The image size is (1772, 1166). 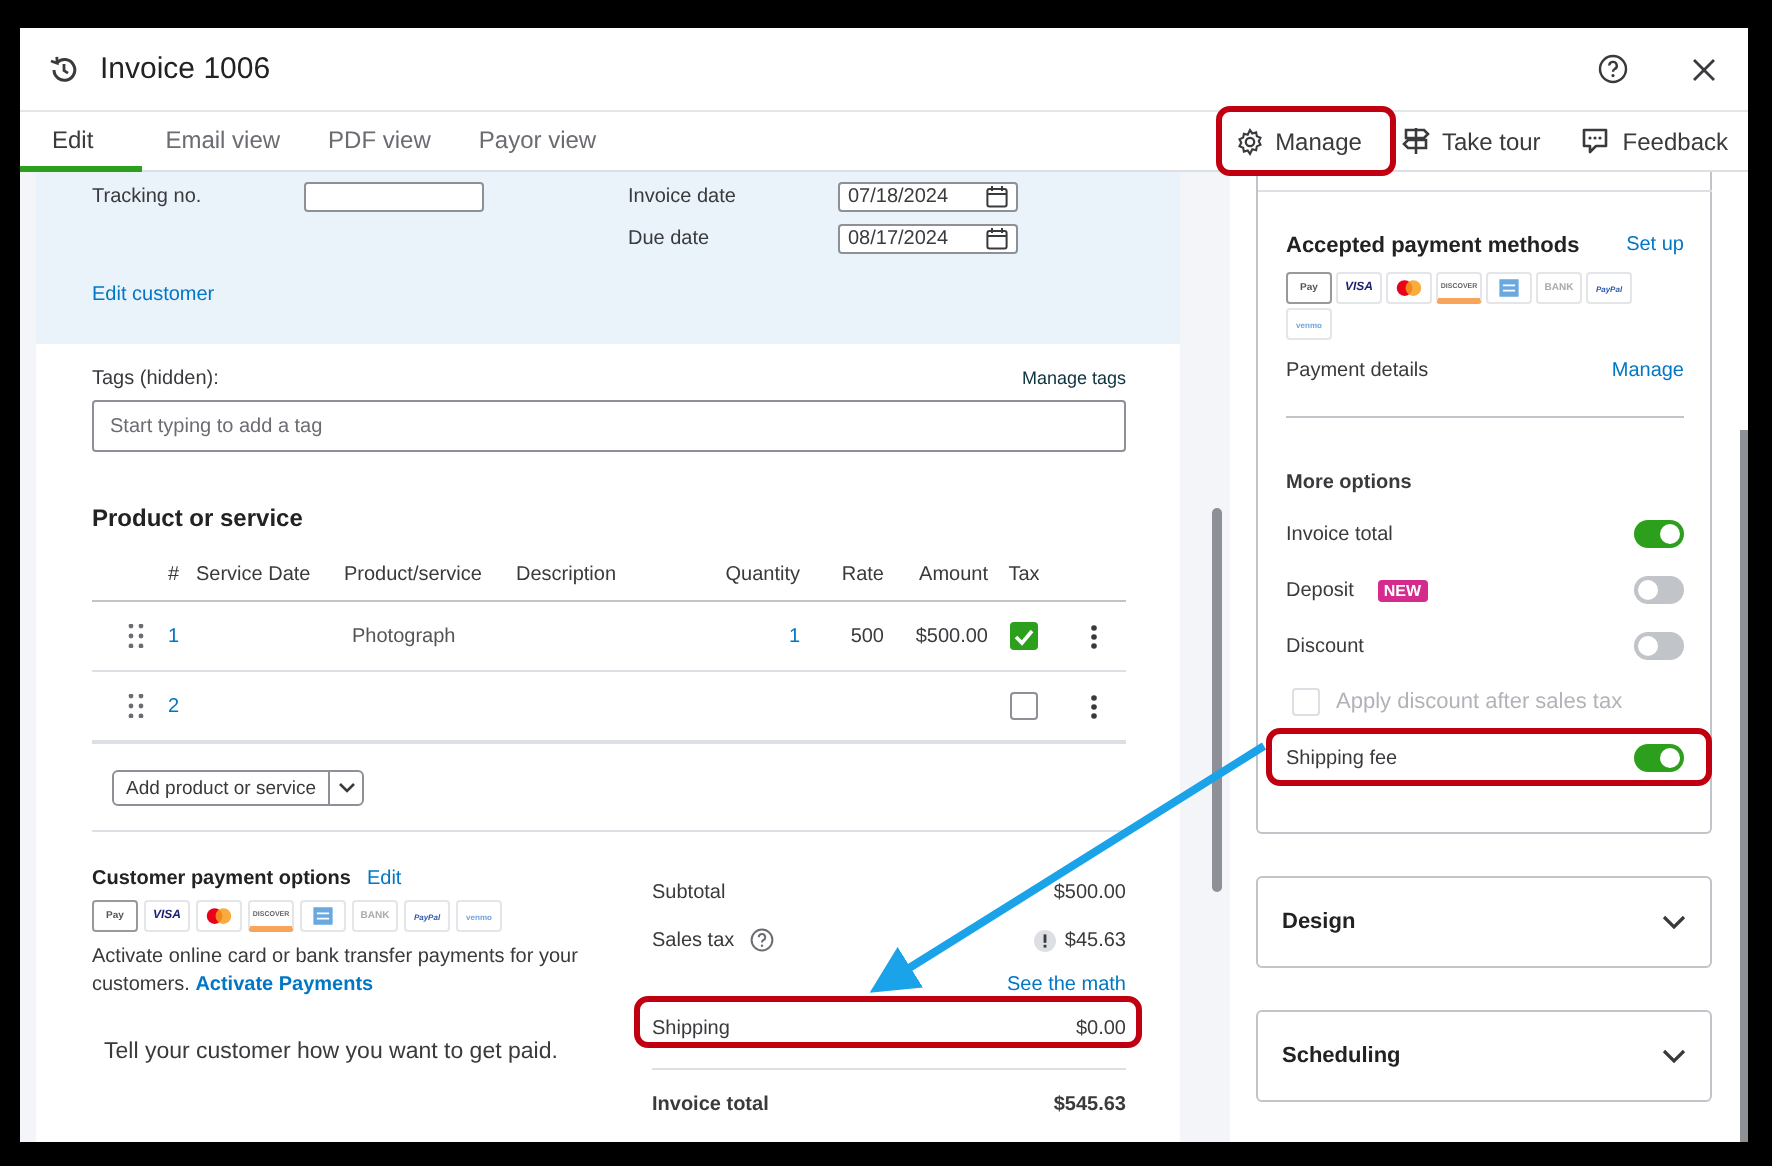 I want to click on total-value: $500.00, so click(x=1089, y=892).